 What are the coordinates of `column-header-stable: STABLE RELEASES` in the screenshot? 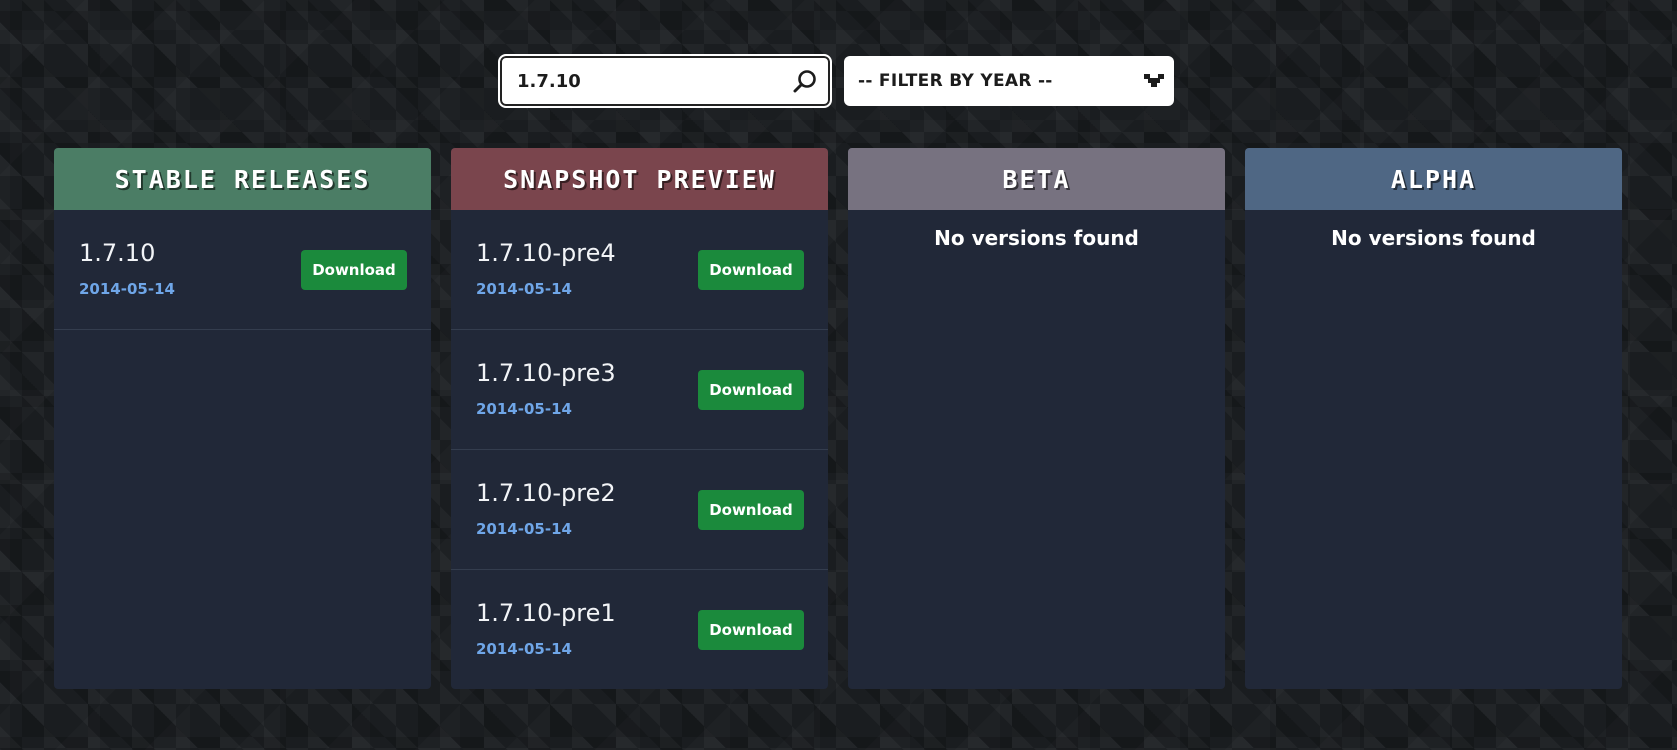 It's located at (242, 179).